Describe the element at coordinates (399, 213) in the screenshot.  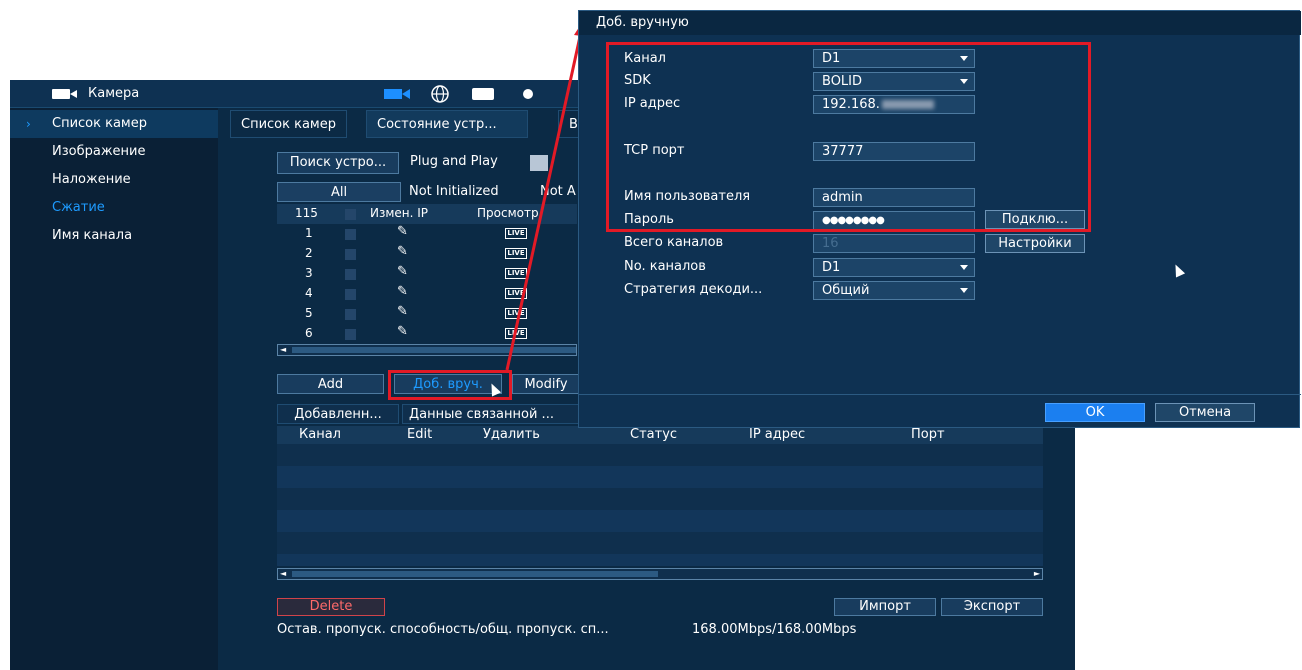
I see `column-change-ip: Измен. IP` at that location.